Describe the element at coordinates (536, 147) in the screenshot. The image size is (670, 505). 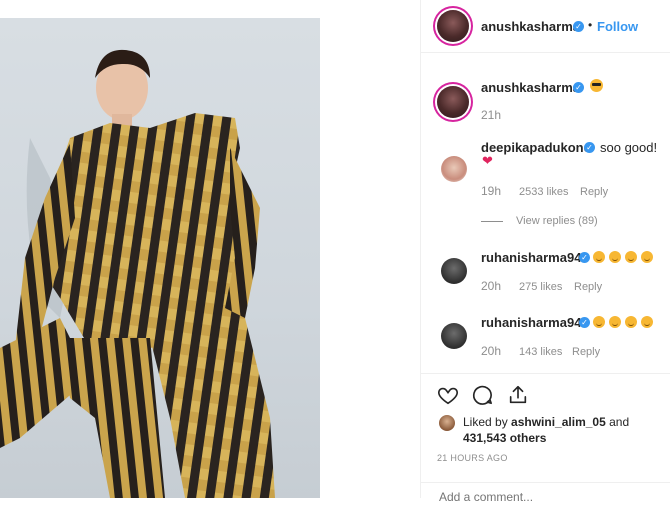
I see `comment-username: deepikapadukone` at that location.